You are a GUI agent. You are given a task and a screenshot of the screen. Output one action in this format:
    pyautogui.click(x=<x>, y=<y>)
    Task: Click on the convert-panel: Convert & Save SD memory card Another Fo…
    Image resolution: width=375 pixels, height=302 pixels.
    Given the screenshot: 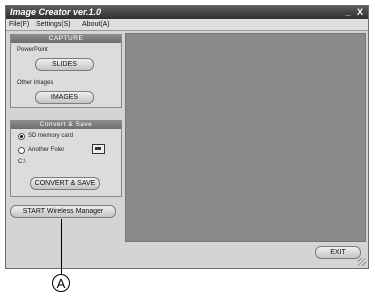 What is the action you would take?
    pyautogui.click(x=66, y=158)
    